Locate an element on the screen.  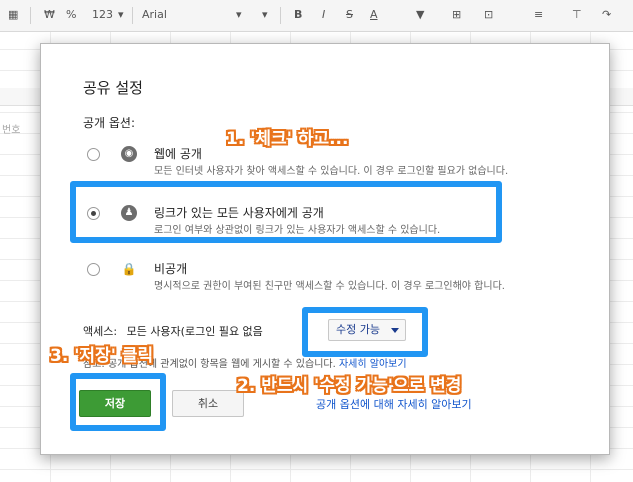
vertical-align-icon: ⊤ is located at coordinates (577, 14).